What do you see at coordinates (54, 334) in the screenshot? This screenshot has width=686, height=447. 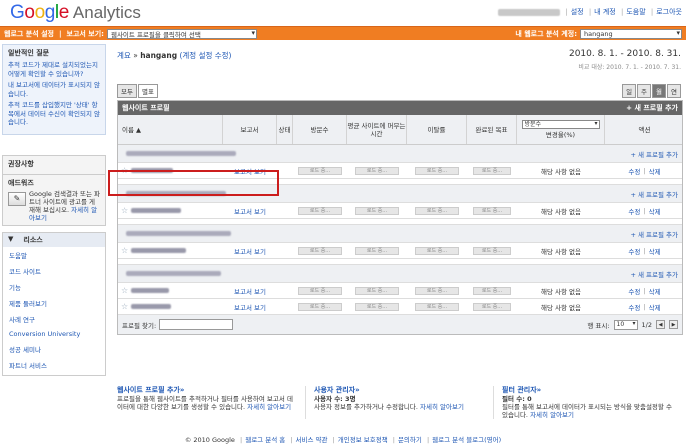 I see `resource-conversion-university: Conversion University` at bounding box center [54, 334].